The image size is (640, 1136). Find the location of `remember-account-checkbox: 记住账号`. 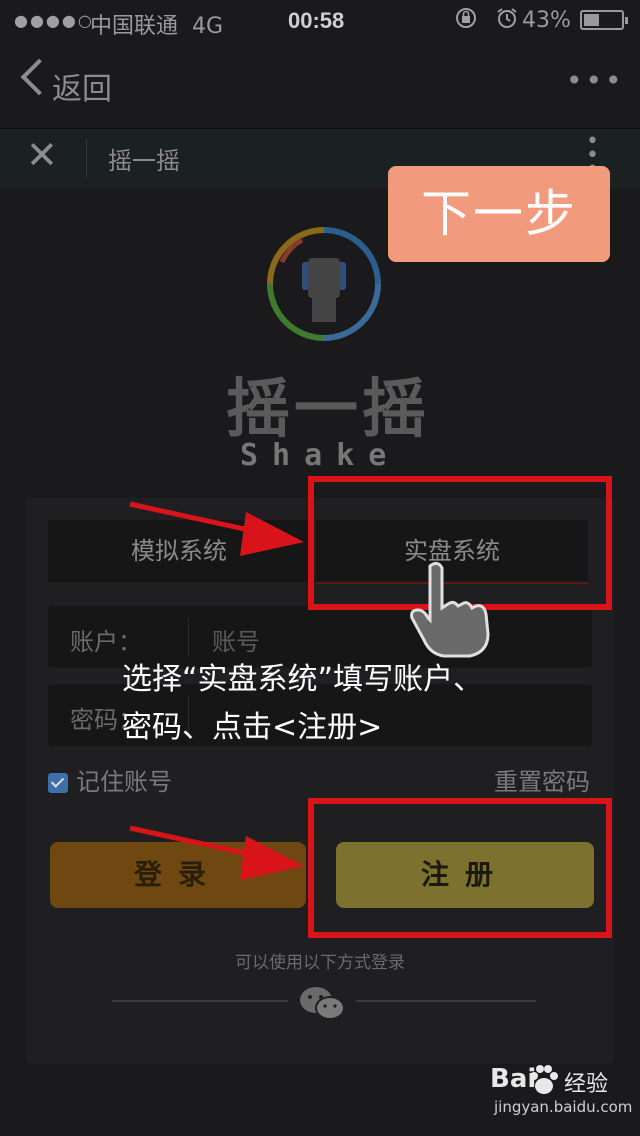

remember-account-checkbox: 记住账号 is located at coordinates (110, 779).